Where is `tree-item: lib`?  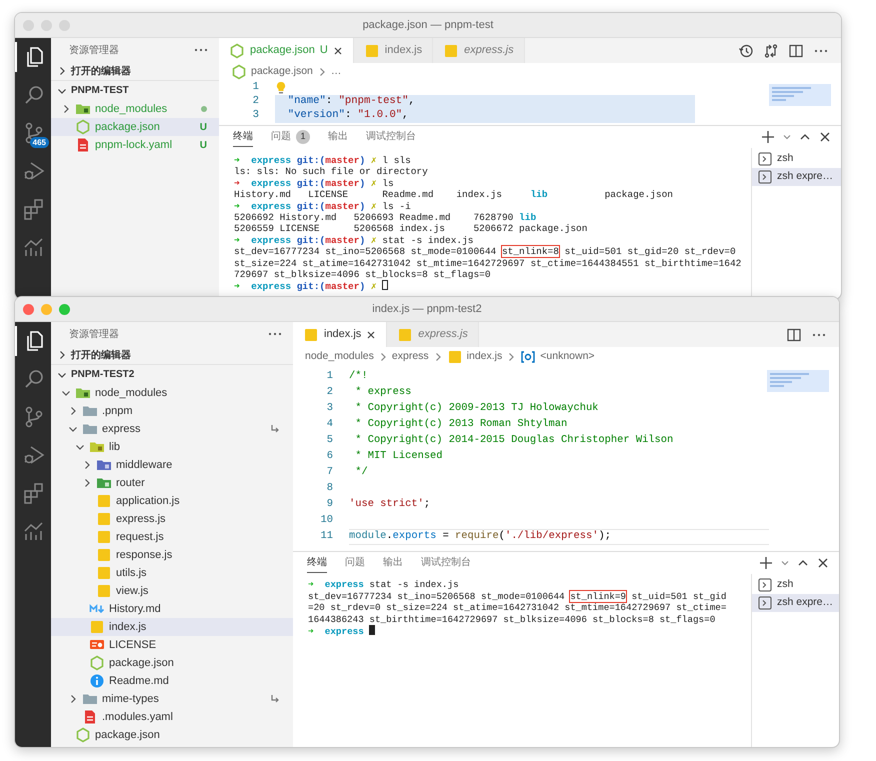
tree-item: lib is located at coordinates (172, 447).